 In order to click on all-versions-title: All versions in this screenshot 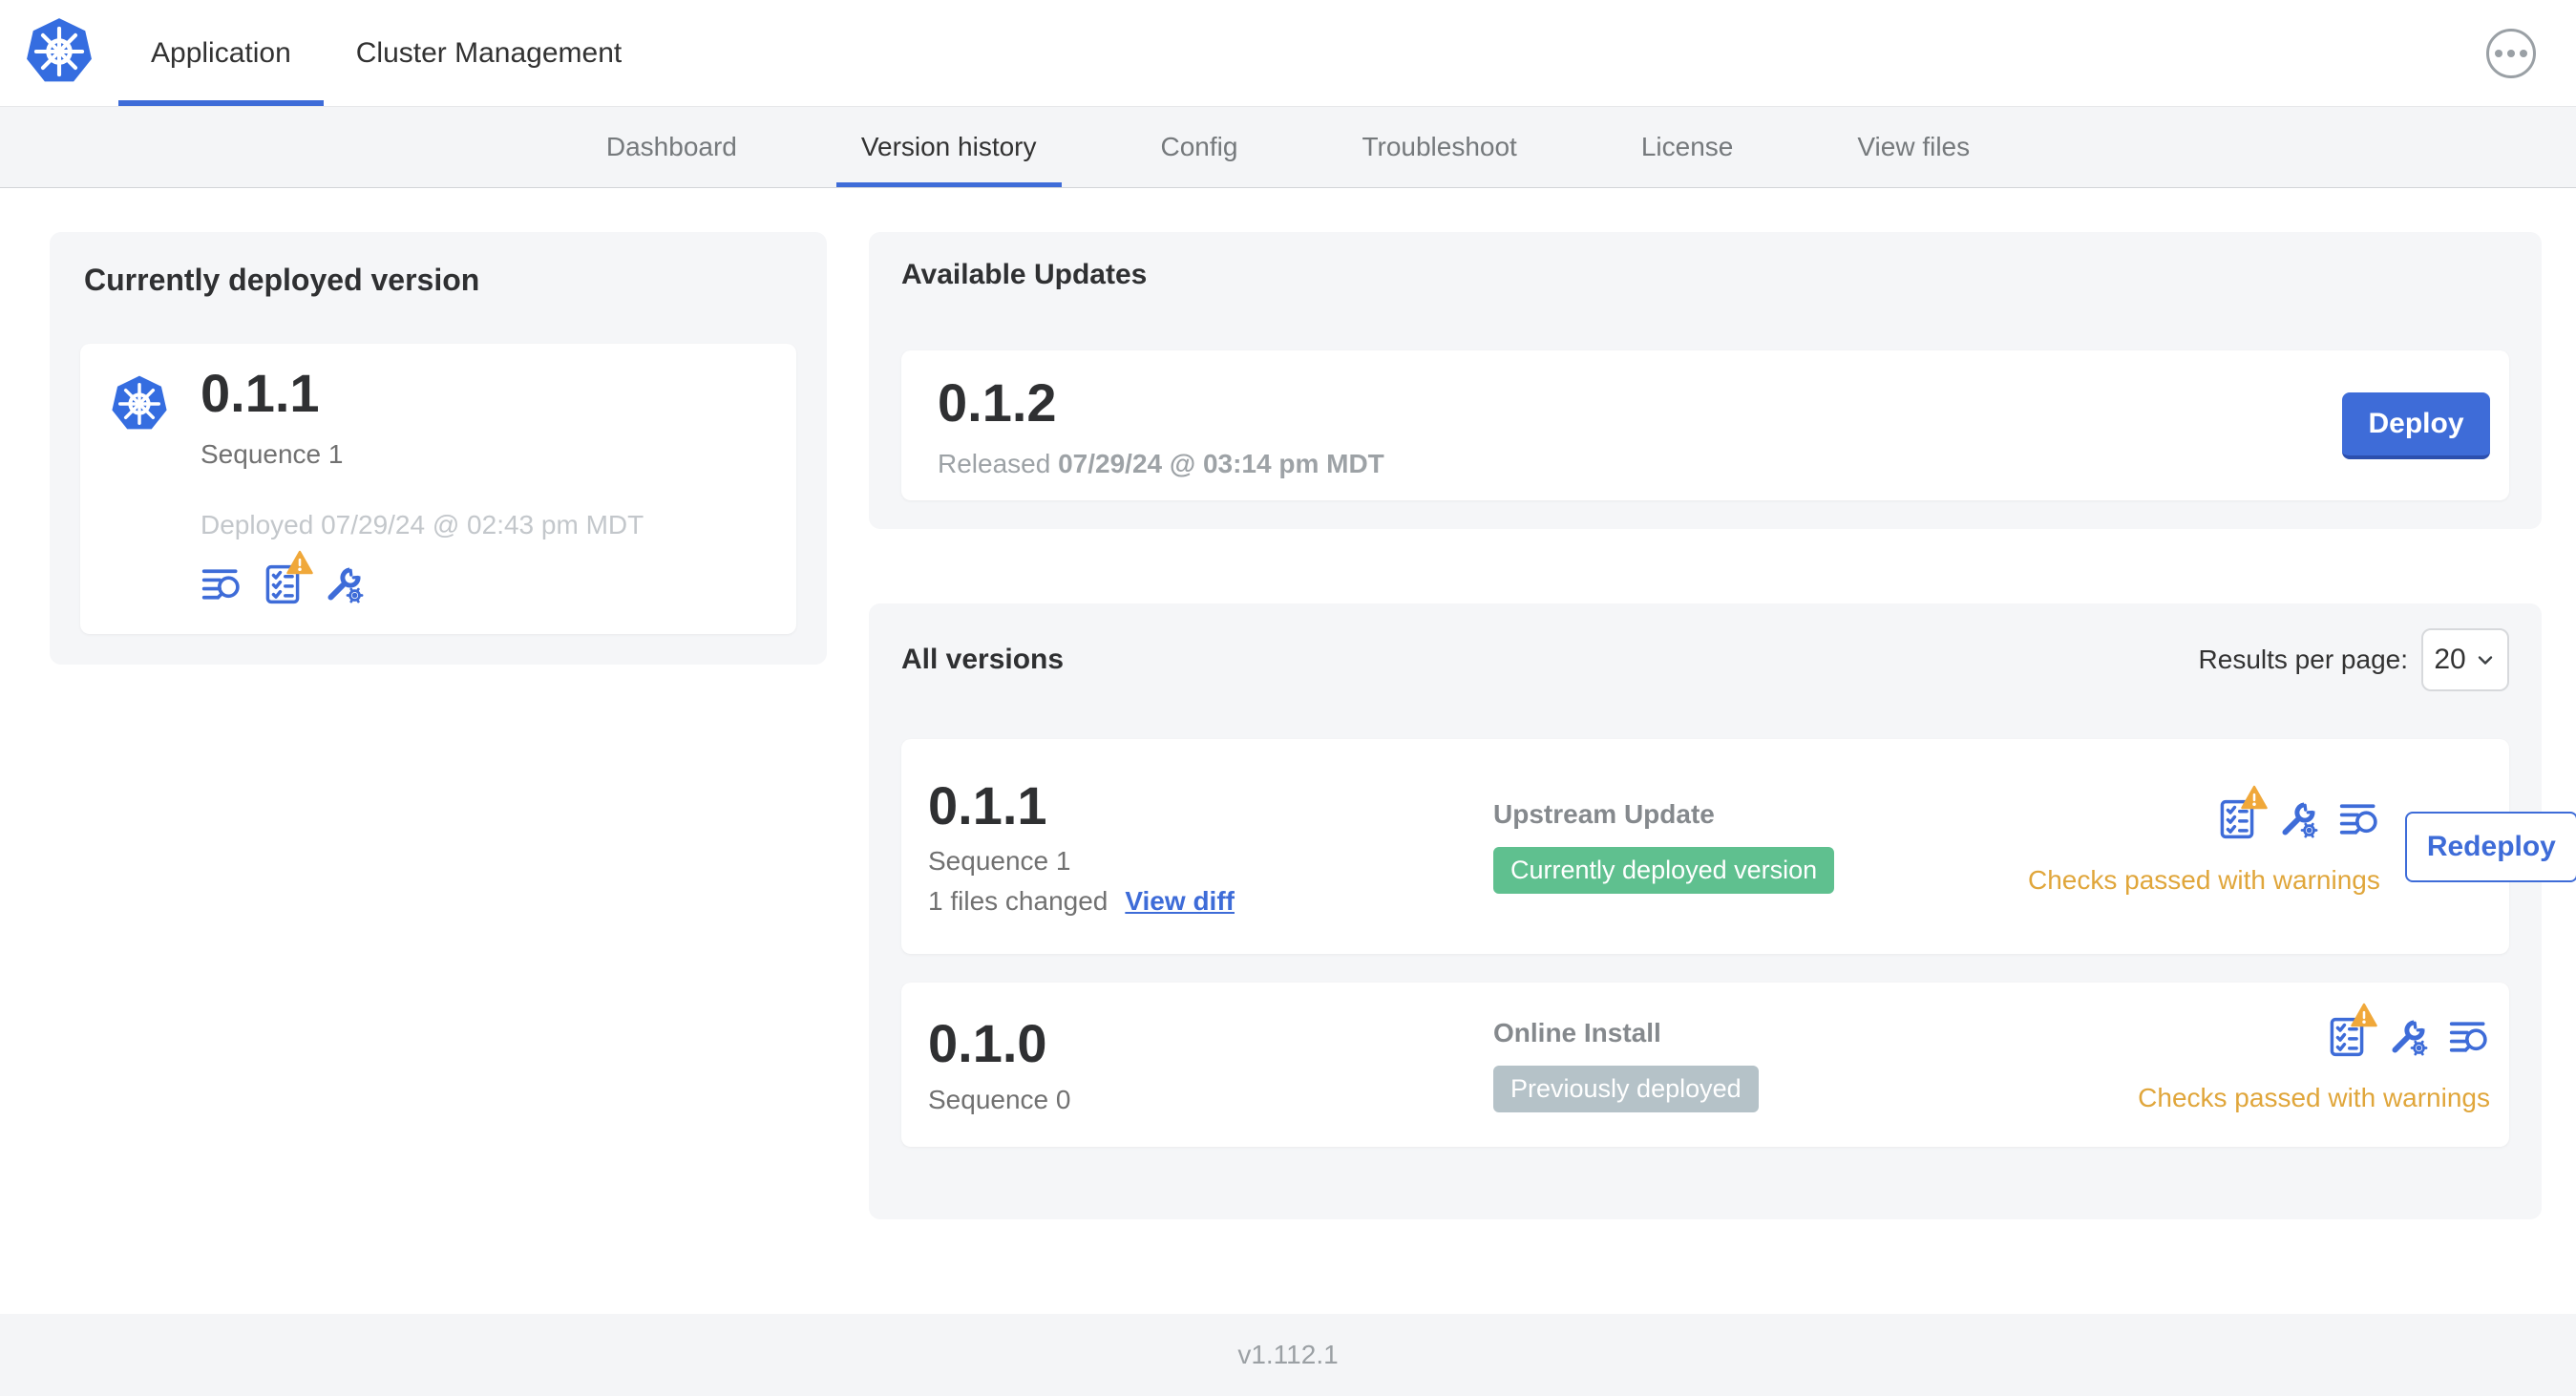, I will do `click(983, 659)`.